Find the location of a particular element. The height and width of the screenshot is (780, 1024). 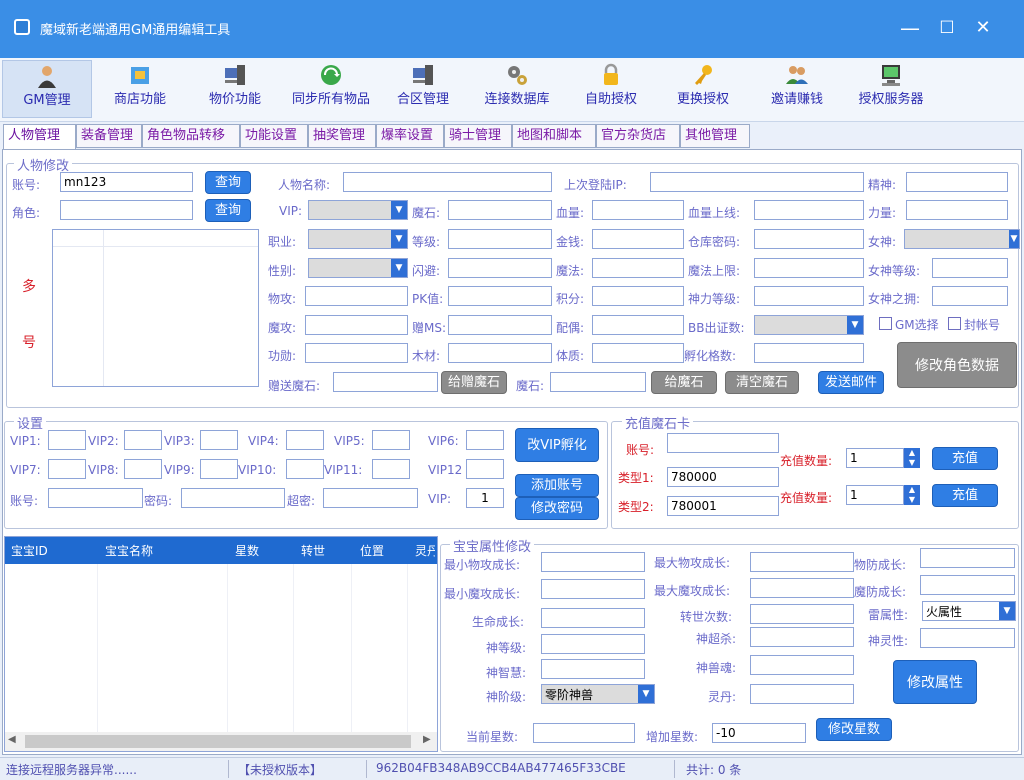

magicmax-input is located at coordinates (809, 268).